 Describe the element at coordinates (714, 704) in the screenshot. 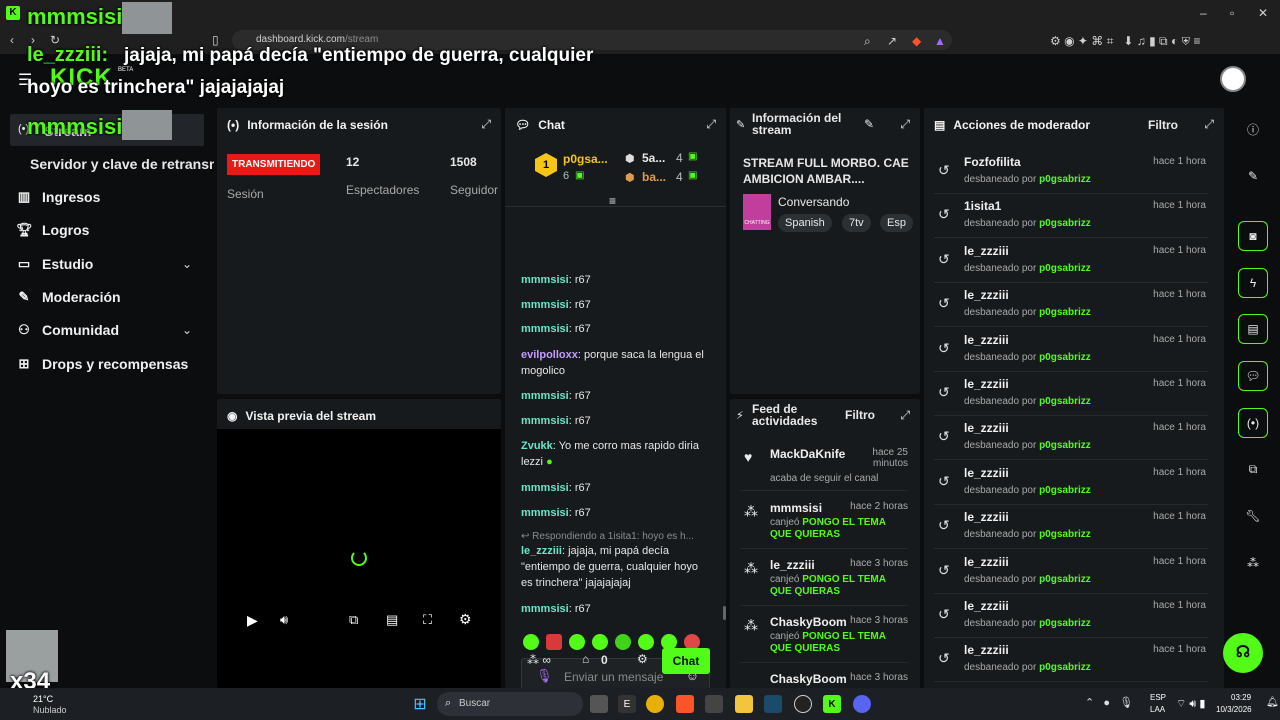

I see `store-icon` at that location.